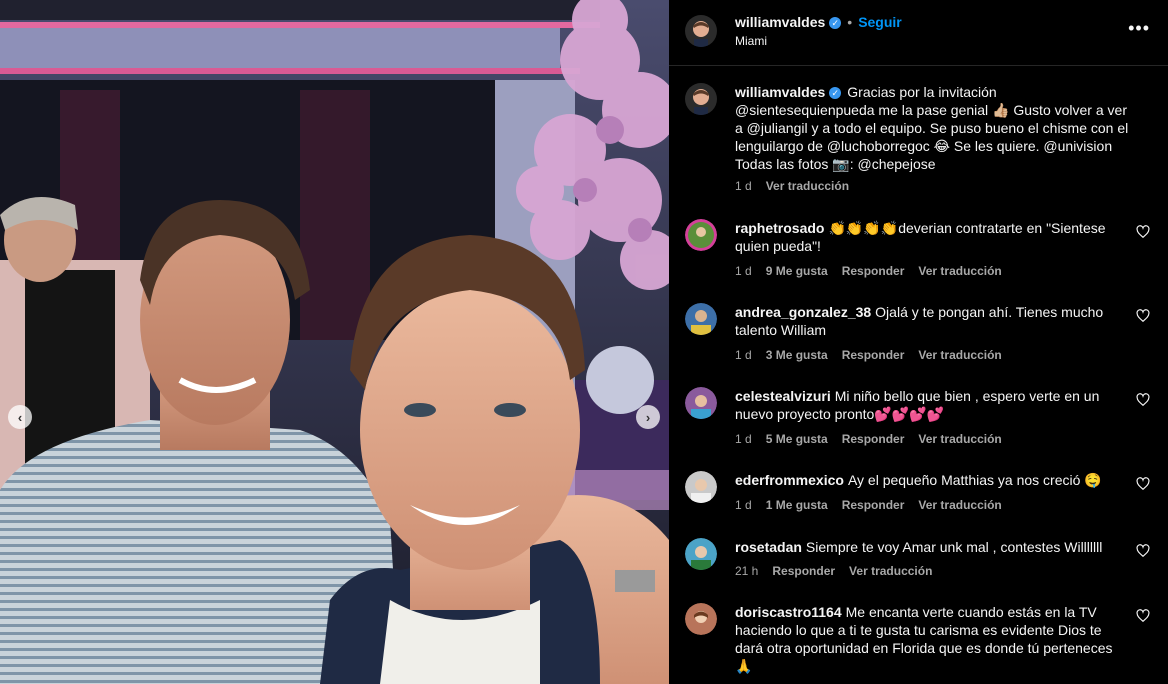  I want to click on comment-meta: 1 d 3 Me gusta Responder Ver traducción, so click(875, 355).